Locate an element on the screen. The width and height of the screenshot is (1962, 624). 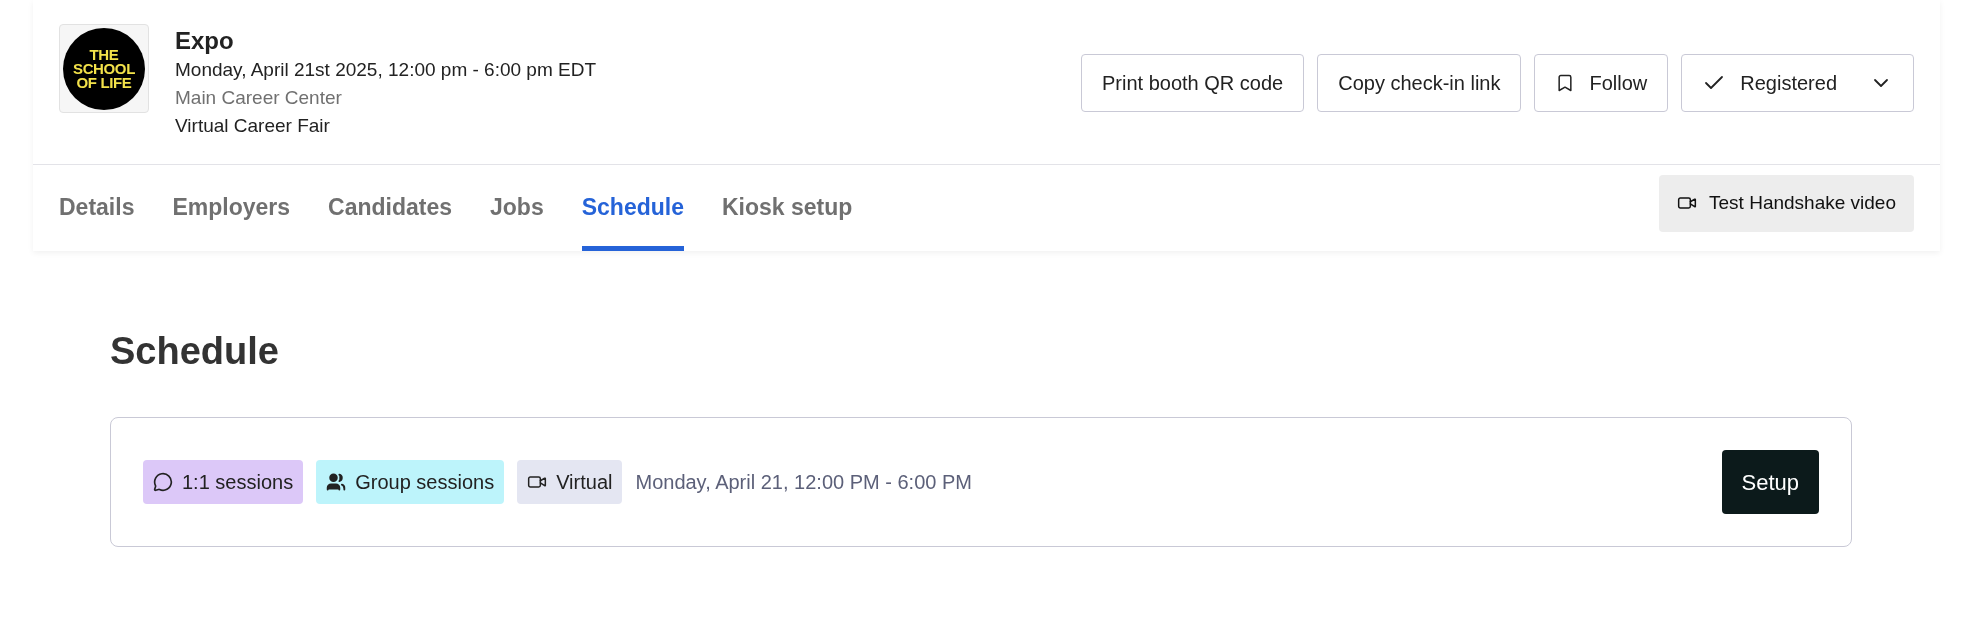
test-video-button: Test Handshake video is located at coordinates (1786, 203).